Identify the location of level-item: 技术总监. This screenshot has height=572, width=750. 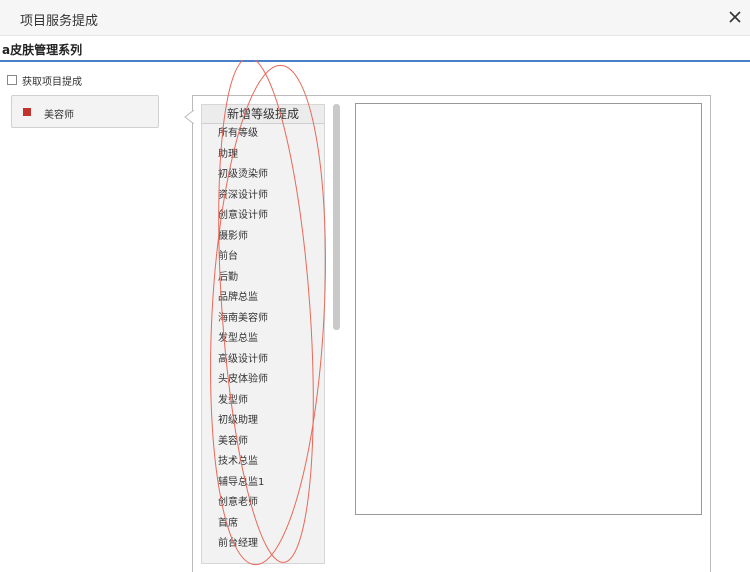
(263, 462).